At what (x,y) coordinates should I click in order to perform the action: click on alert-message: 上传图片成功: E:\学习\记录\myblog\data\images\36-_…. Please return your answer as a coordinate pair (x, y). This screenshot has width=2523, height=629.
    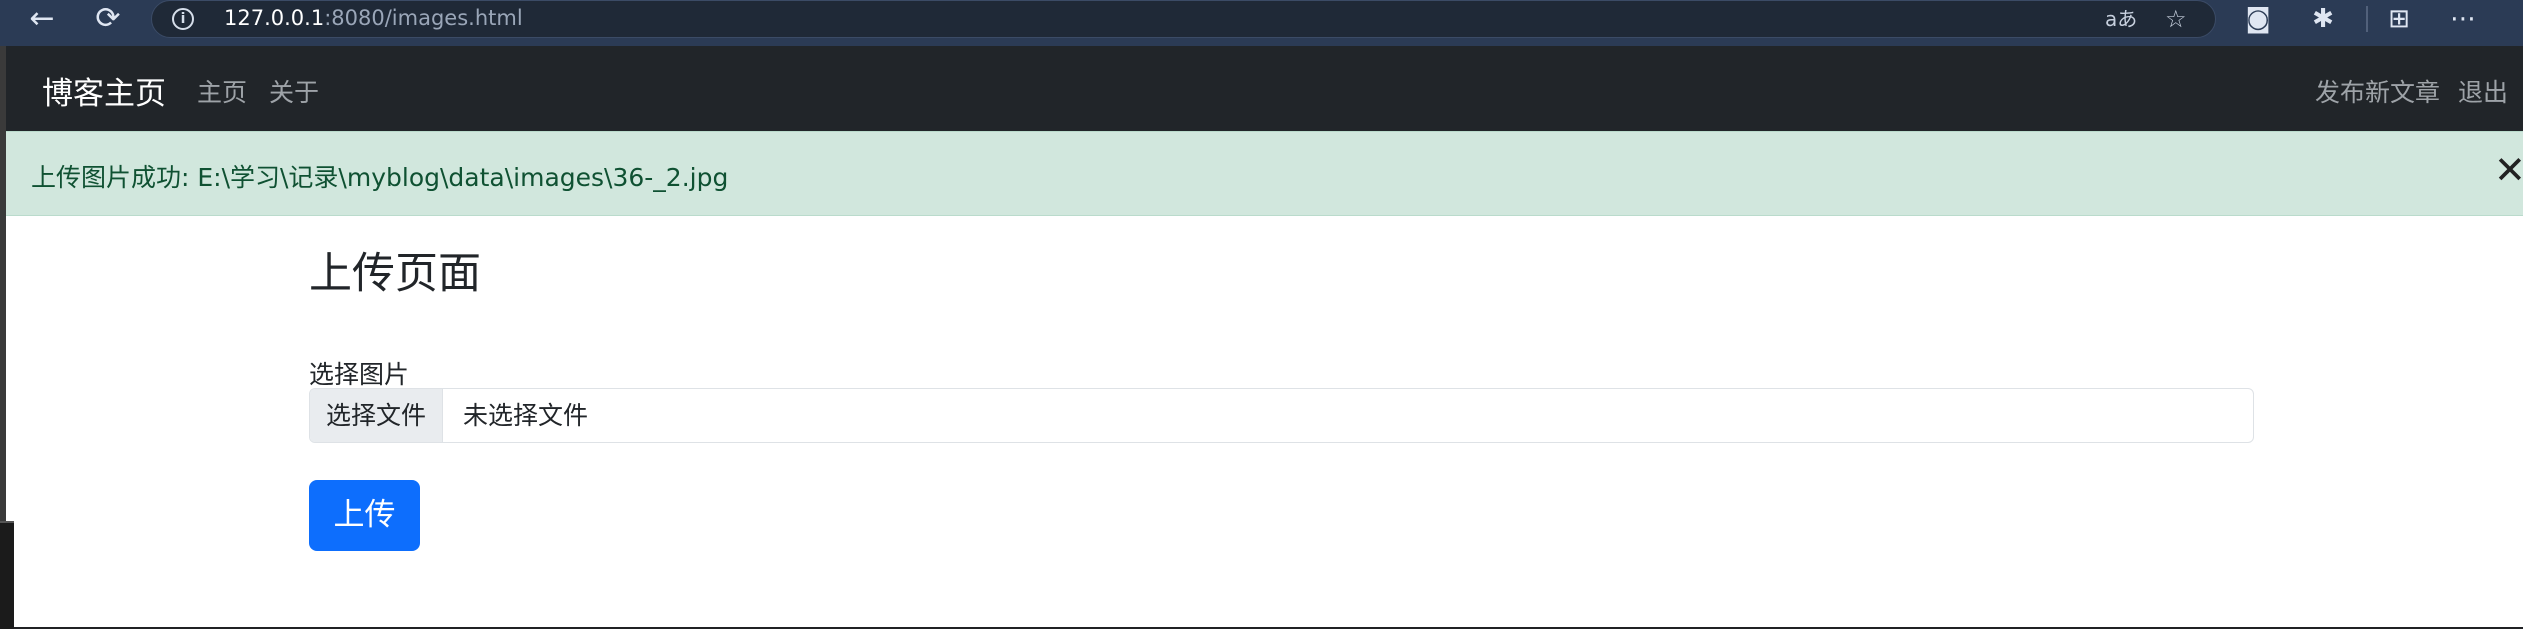
    Looking at the image, I should click on (380, 177).